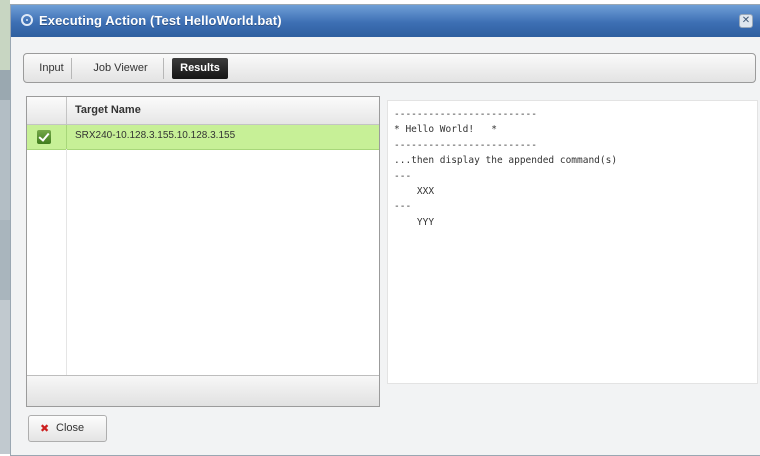  I want to click on tab-input: Input, so click(52, 68).